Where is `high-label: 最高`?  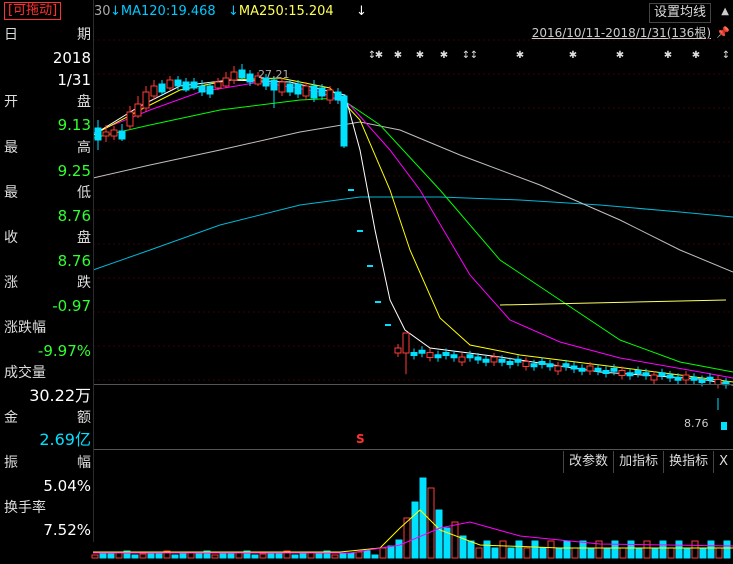 high-label: 最高 is located at coordinates (47, 148).